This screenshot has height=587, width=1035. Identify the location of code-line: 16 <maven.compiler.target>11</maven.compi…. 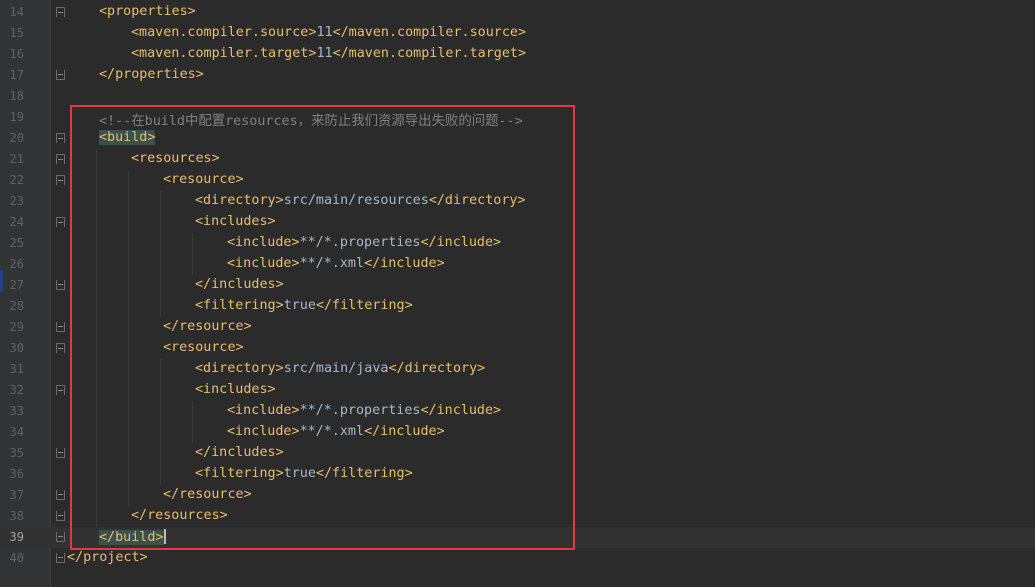
(517, 54).